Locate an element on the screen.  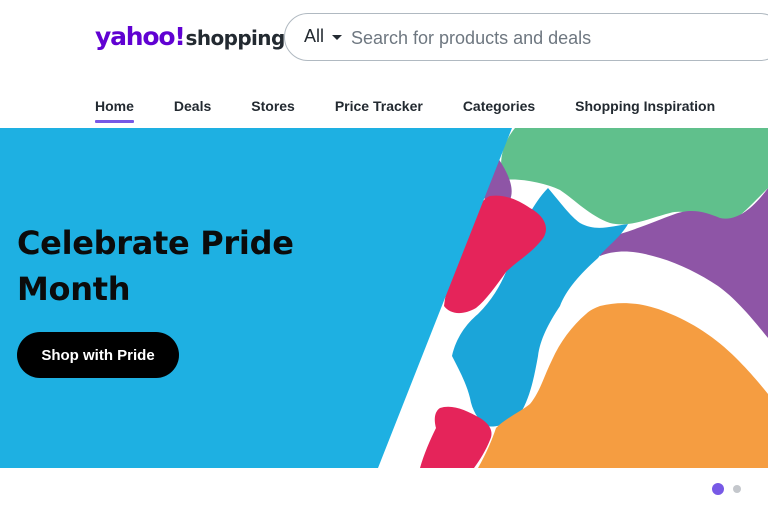
nav-item-stores: Stores is located at coordinates (273, 111).